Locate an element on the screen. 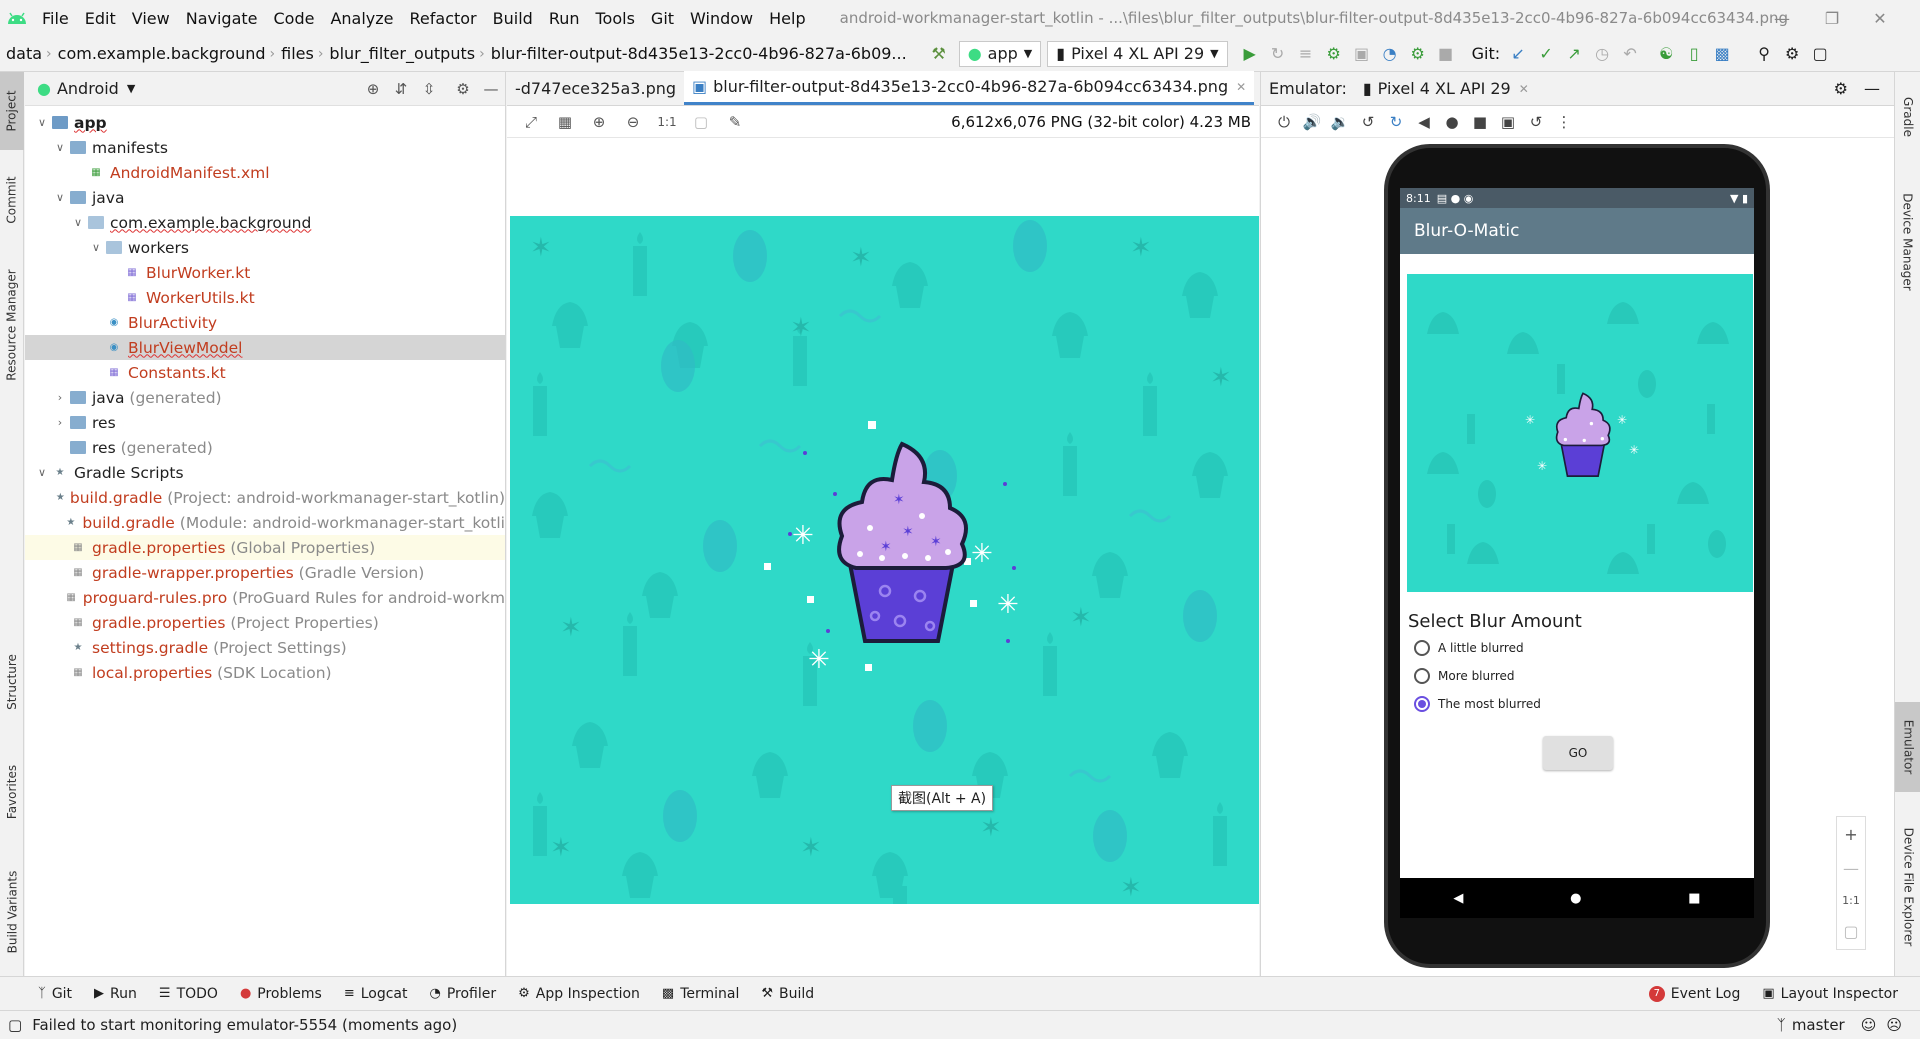 This screenshot has height=1039, width=1920. fit-zoom-icon: ⤢ is located at coordinates (531, 122).